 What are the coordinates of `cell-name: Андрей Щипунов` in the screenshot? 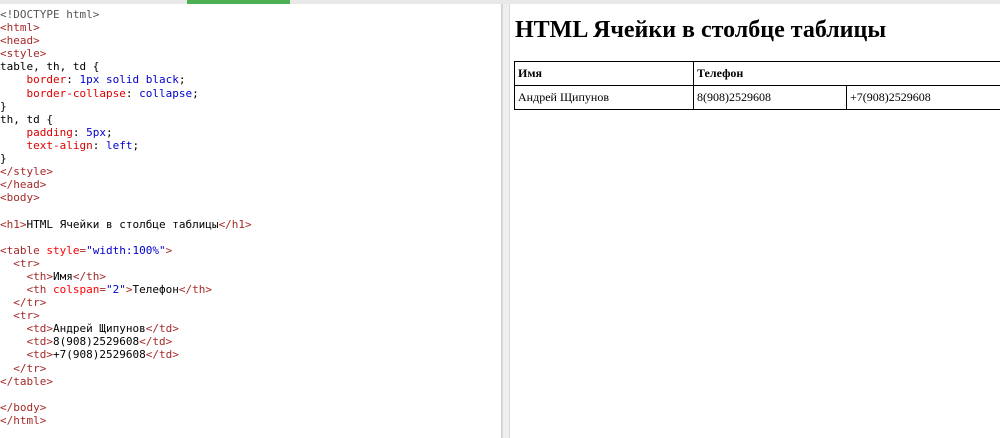 It's located at (604, 97).